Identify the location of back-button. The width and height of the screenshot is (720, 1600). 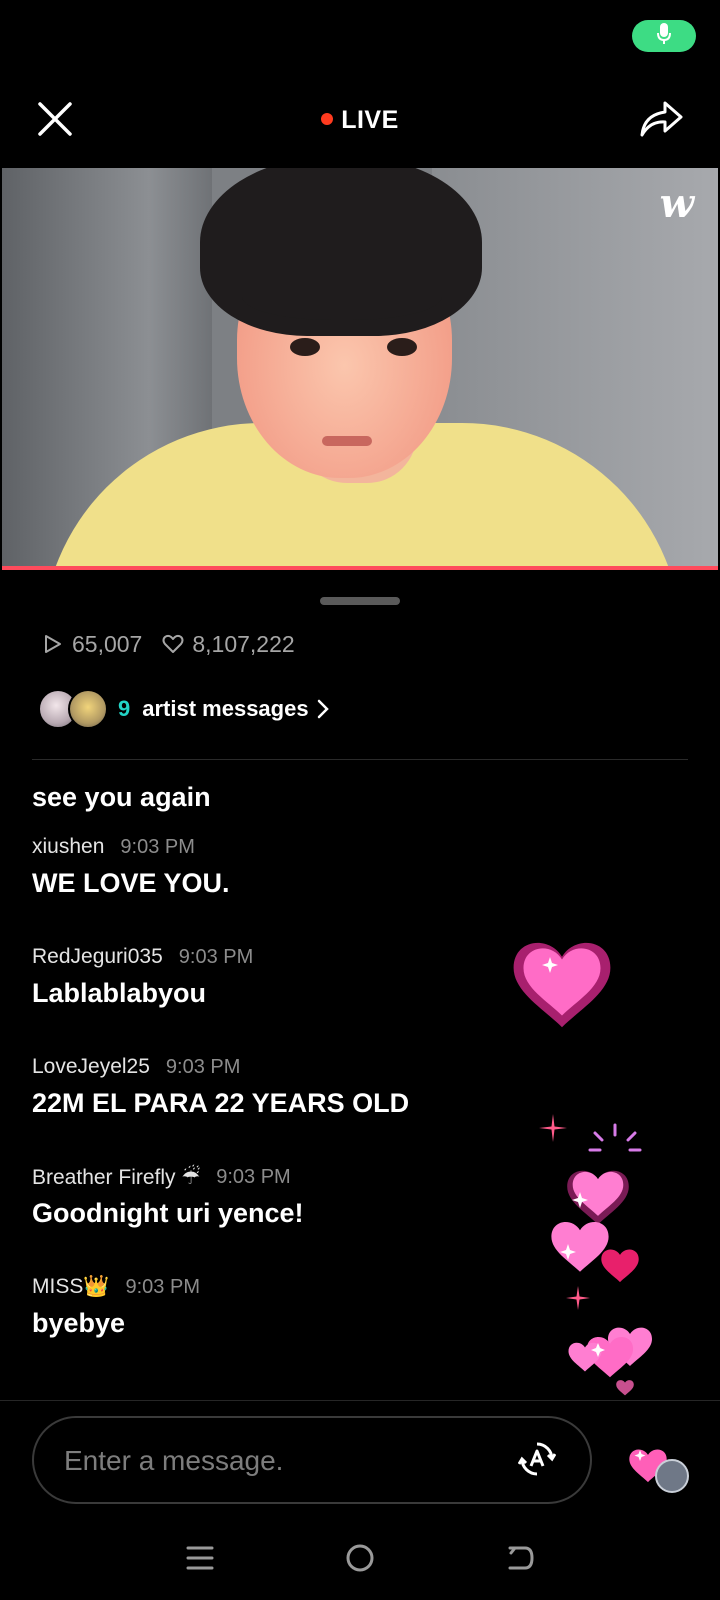
(520, 1560).